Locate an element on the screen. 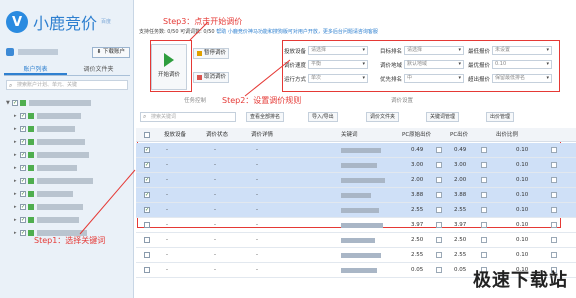 The image size is (576, 298). col-device: 投放设备 is located at coordinates (175, 135).